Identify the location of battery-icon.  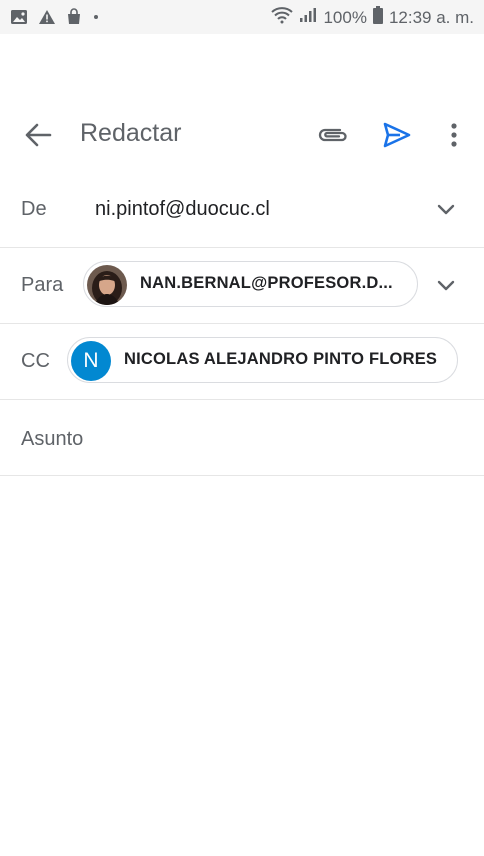
(377, 17).